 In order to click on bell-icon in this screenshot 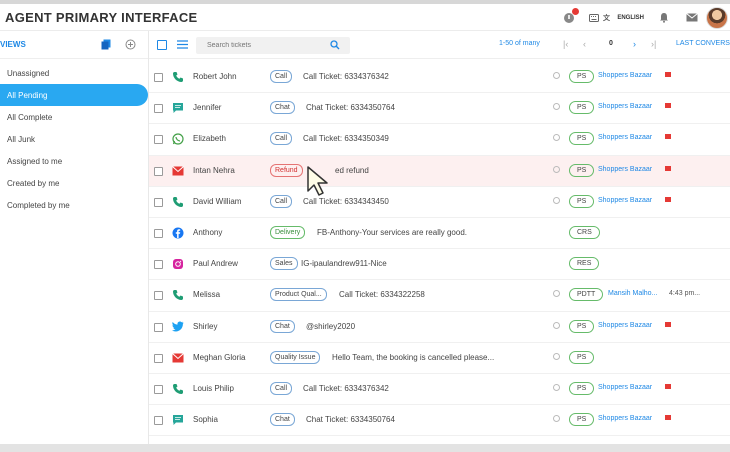, I will do `click(664, 18)`.